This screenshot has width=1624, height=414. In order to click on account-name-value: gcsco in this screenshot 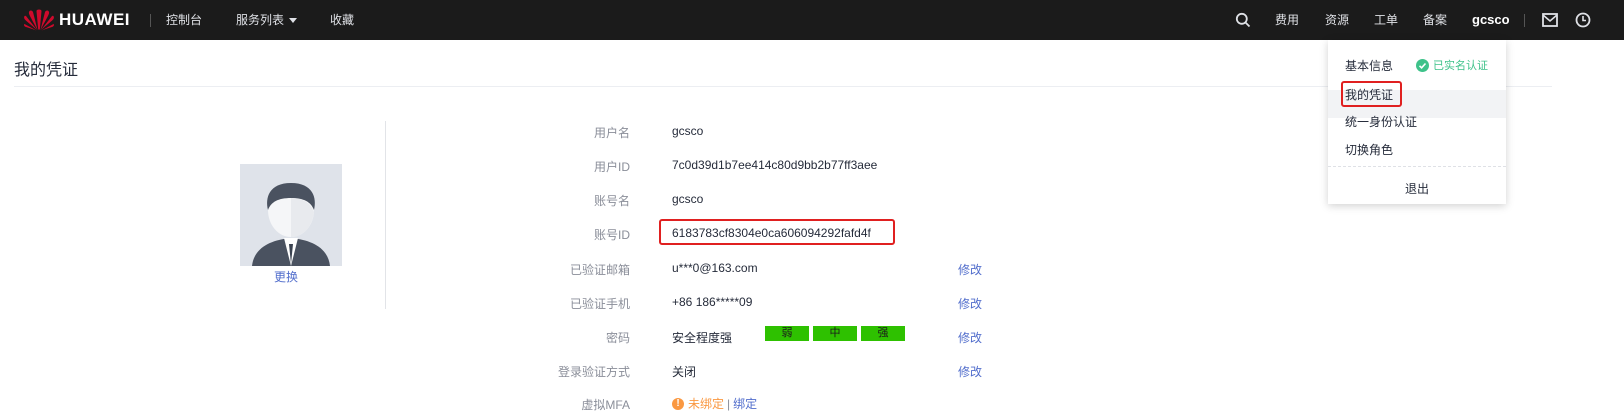, I will do `click(688, 199)`.